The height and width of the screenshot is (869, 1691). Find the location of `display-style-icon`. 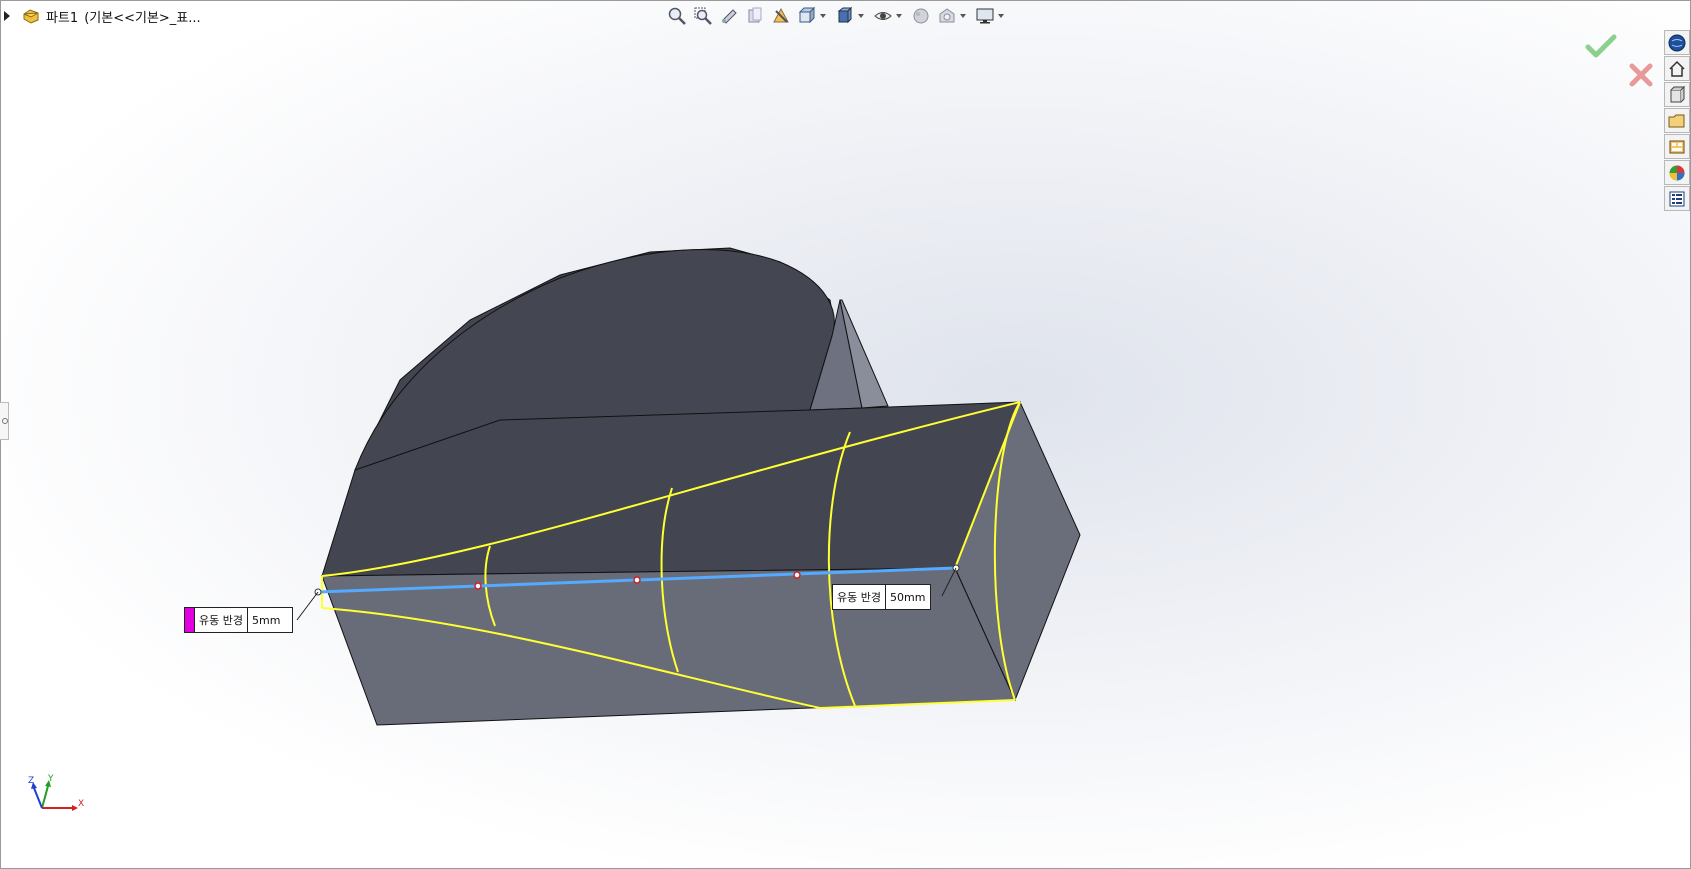

display-style-icon is located at coordinates (845, 16).